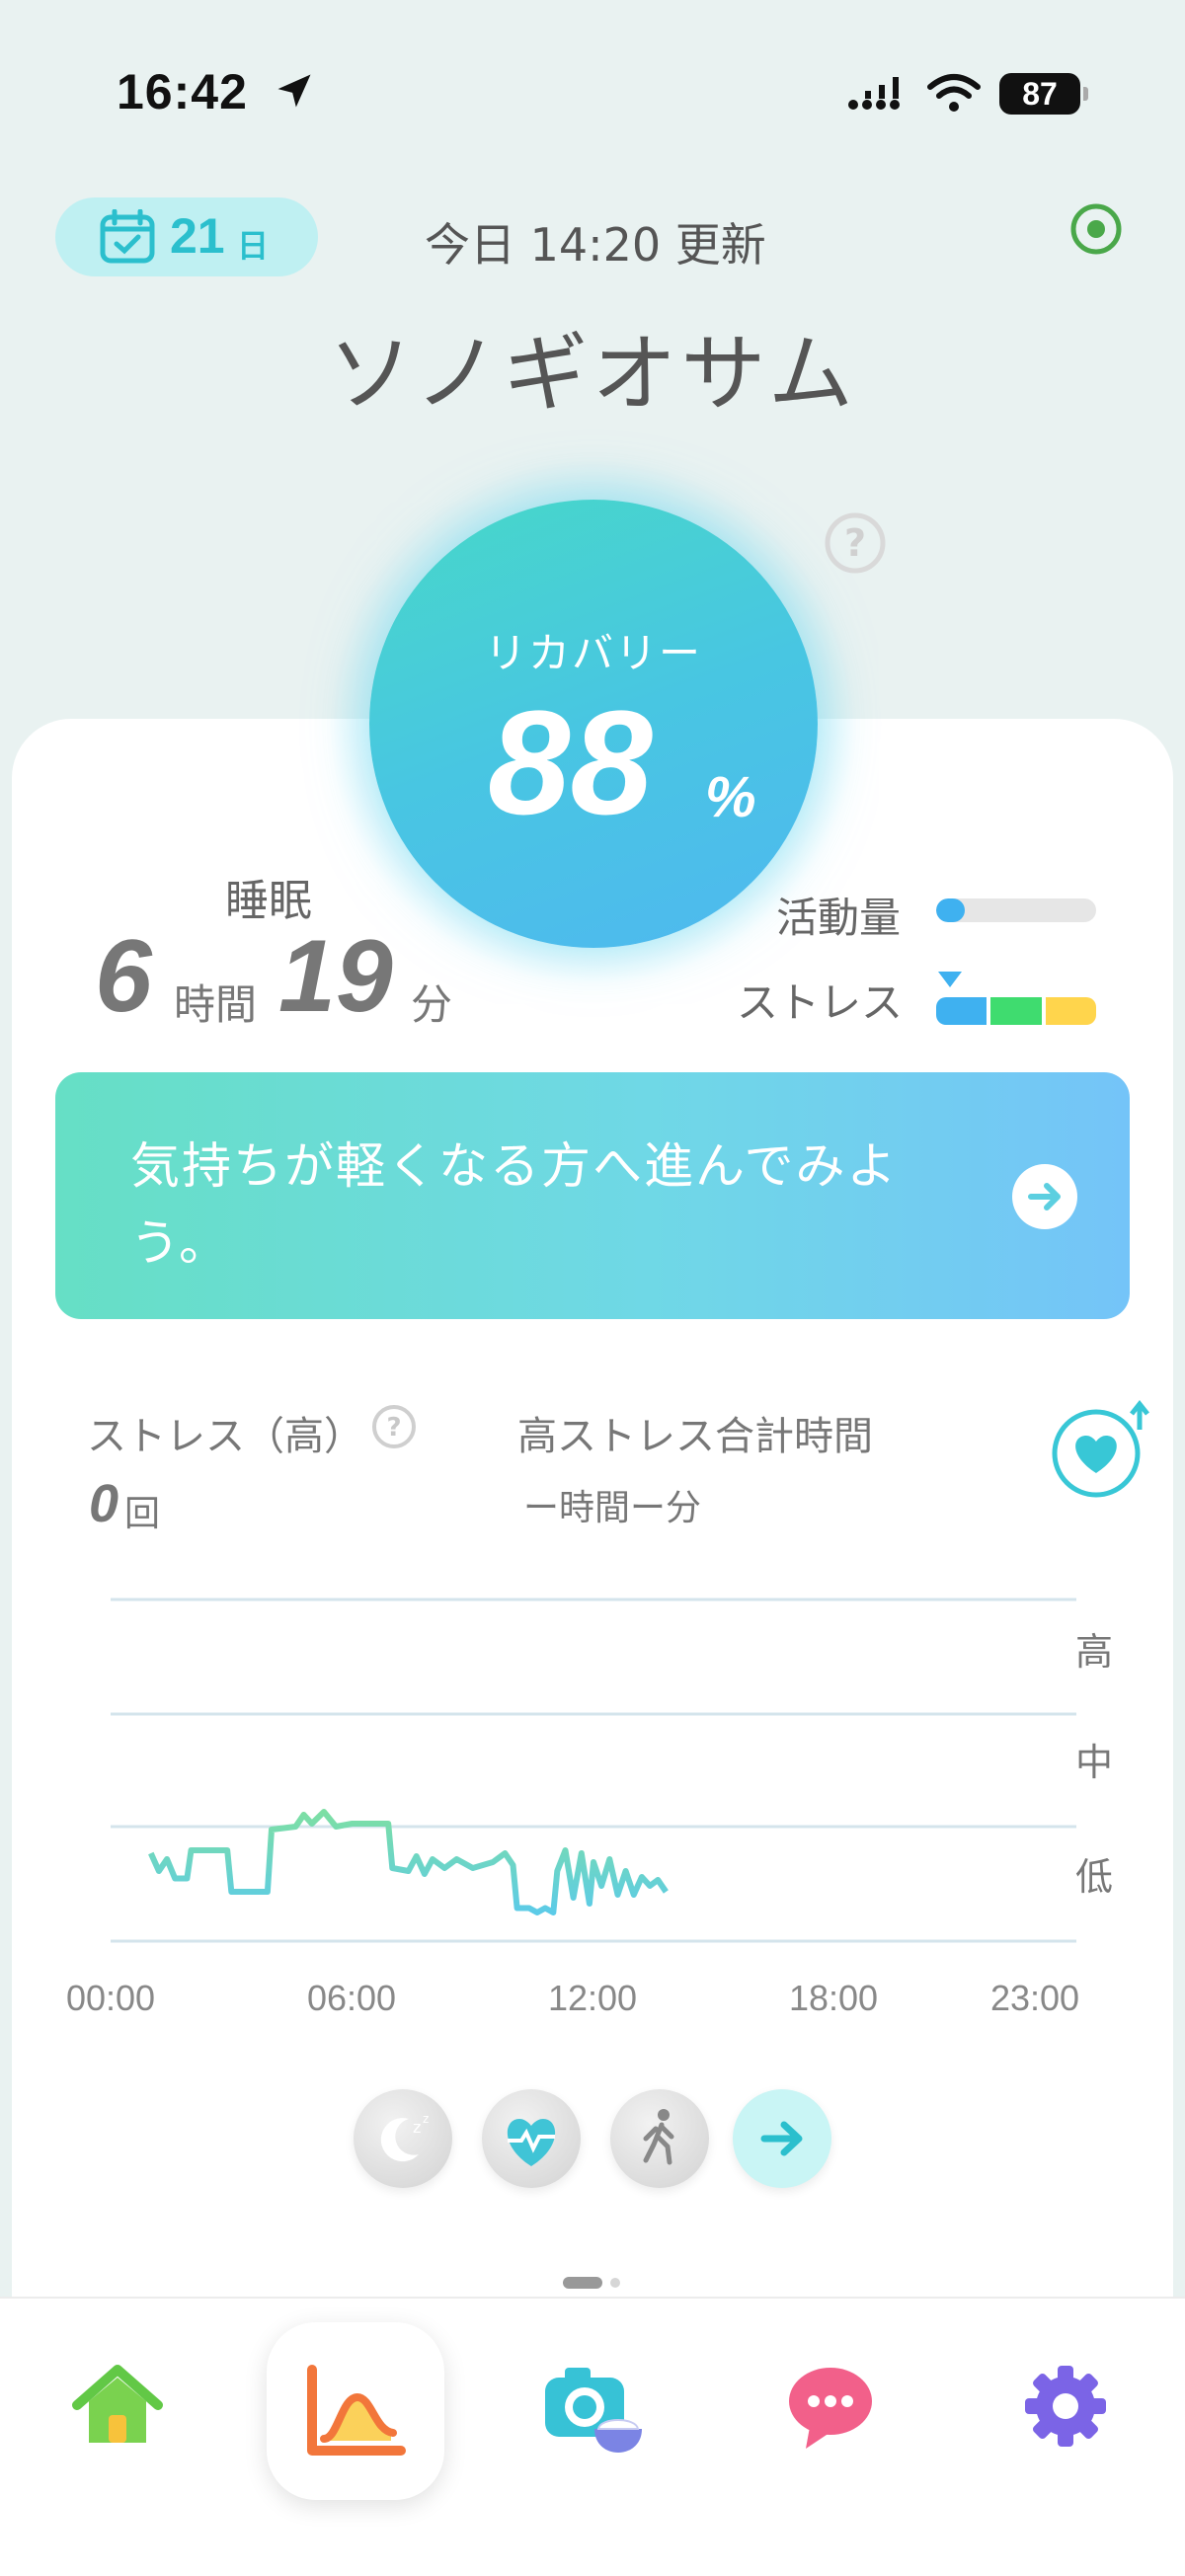 The height and width of the screenshot is (2576, 1185). Describe the element at coordinates (124, 976) in the screenshot. I see `sleep-hours: 6` at that location.